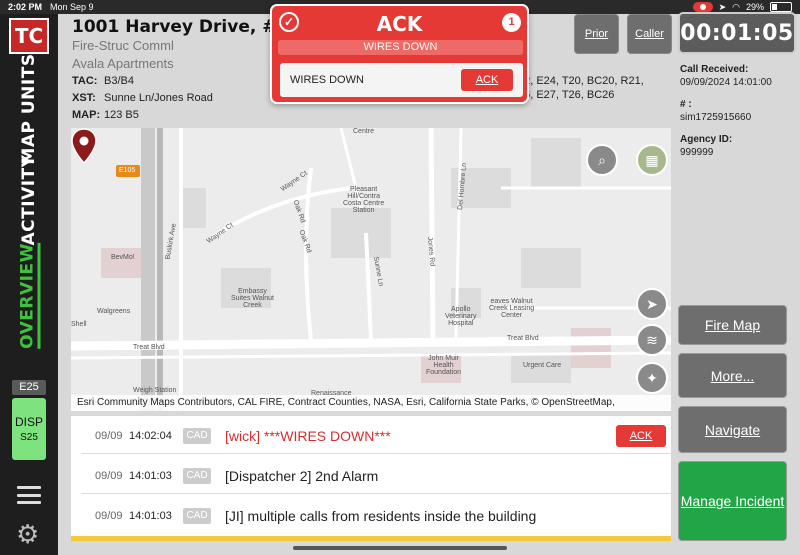  I want to click on map-label-weigh-station: Weigh Station, so click(155, 390).